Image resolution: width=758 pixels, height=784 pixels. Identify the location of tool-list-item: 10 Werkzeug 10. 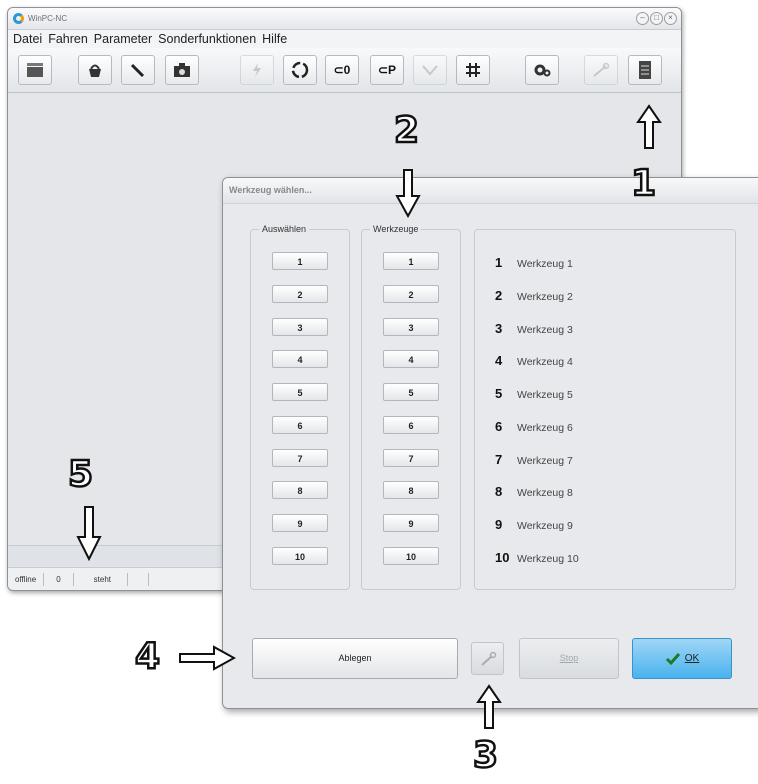
(537, 557).